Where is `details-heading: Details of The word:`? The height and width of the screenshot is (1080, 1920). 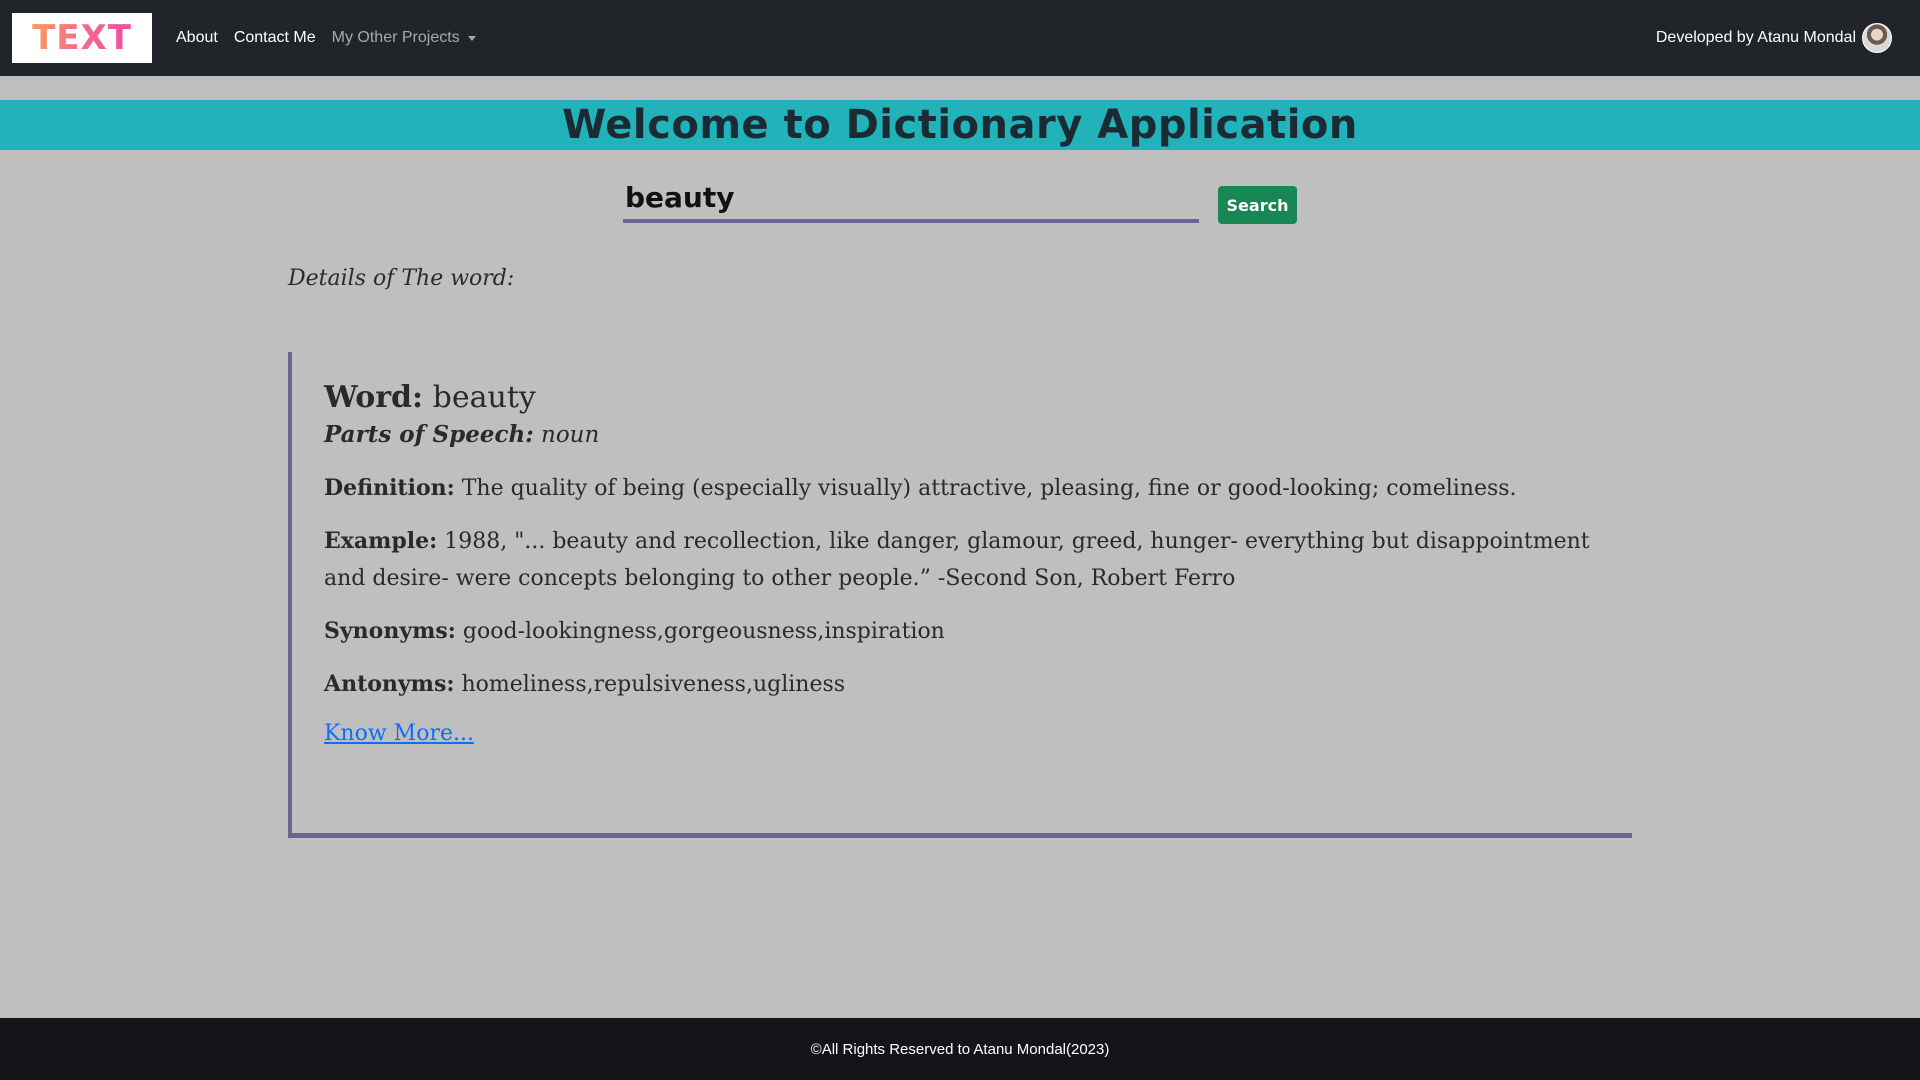 details-heading: Details of The word: is located at coordinates (401, 278).